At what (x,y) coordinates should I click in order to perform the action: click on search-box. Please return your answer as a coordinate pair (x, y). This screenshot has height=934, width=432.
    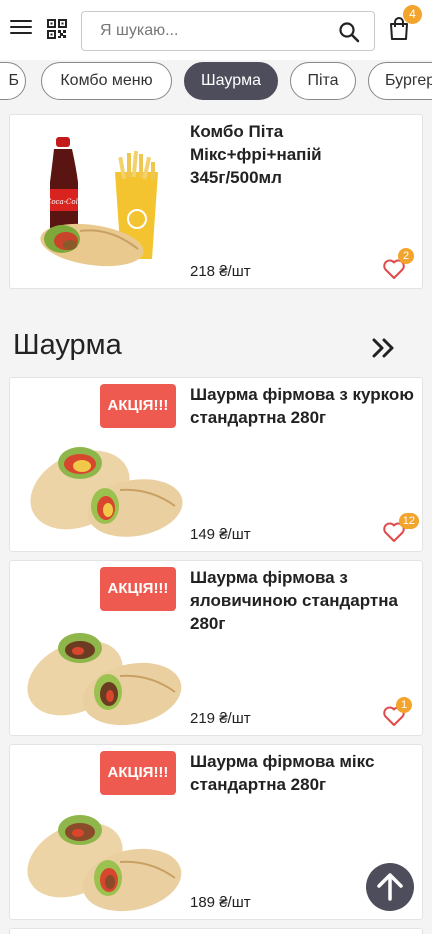
    Looking at the image, I should click on (228, 31).